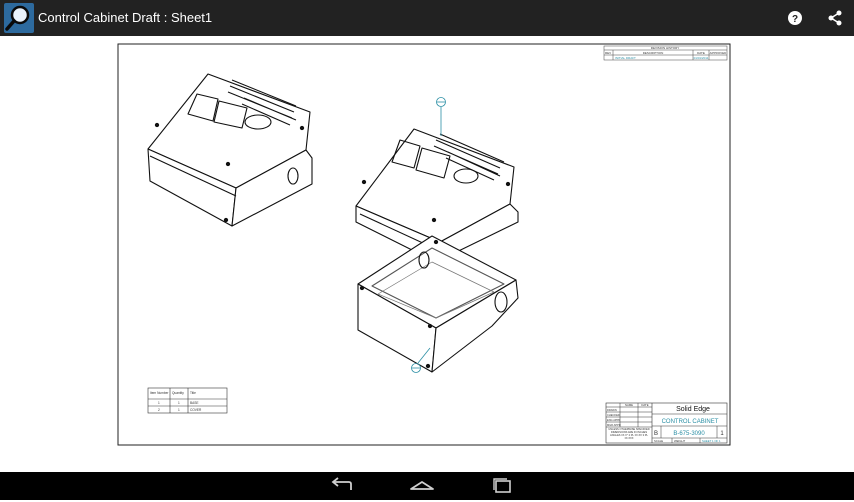  What do you see at coordinates (612, 410) in the screenshot?
I see `title-block-drawn-label: DRAWN` at bounding box center [612, 410].